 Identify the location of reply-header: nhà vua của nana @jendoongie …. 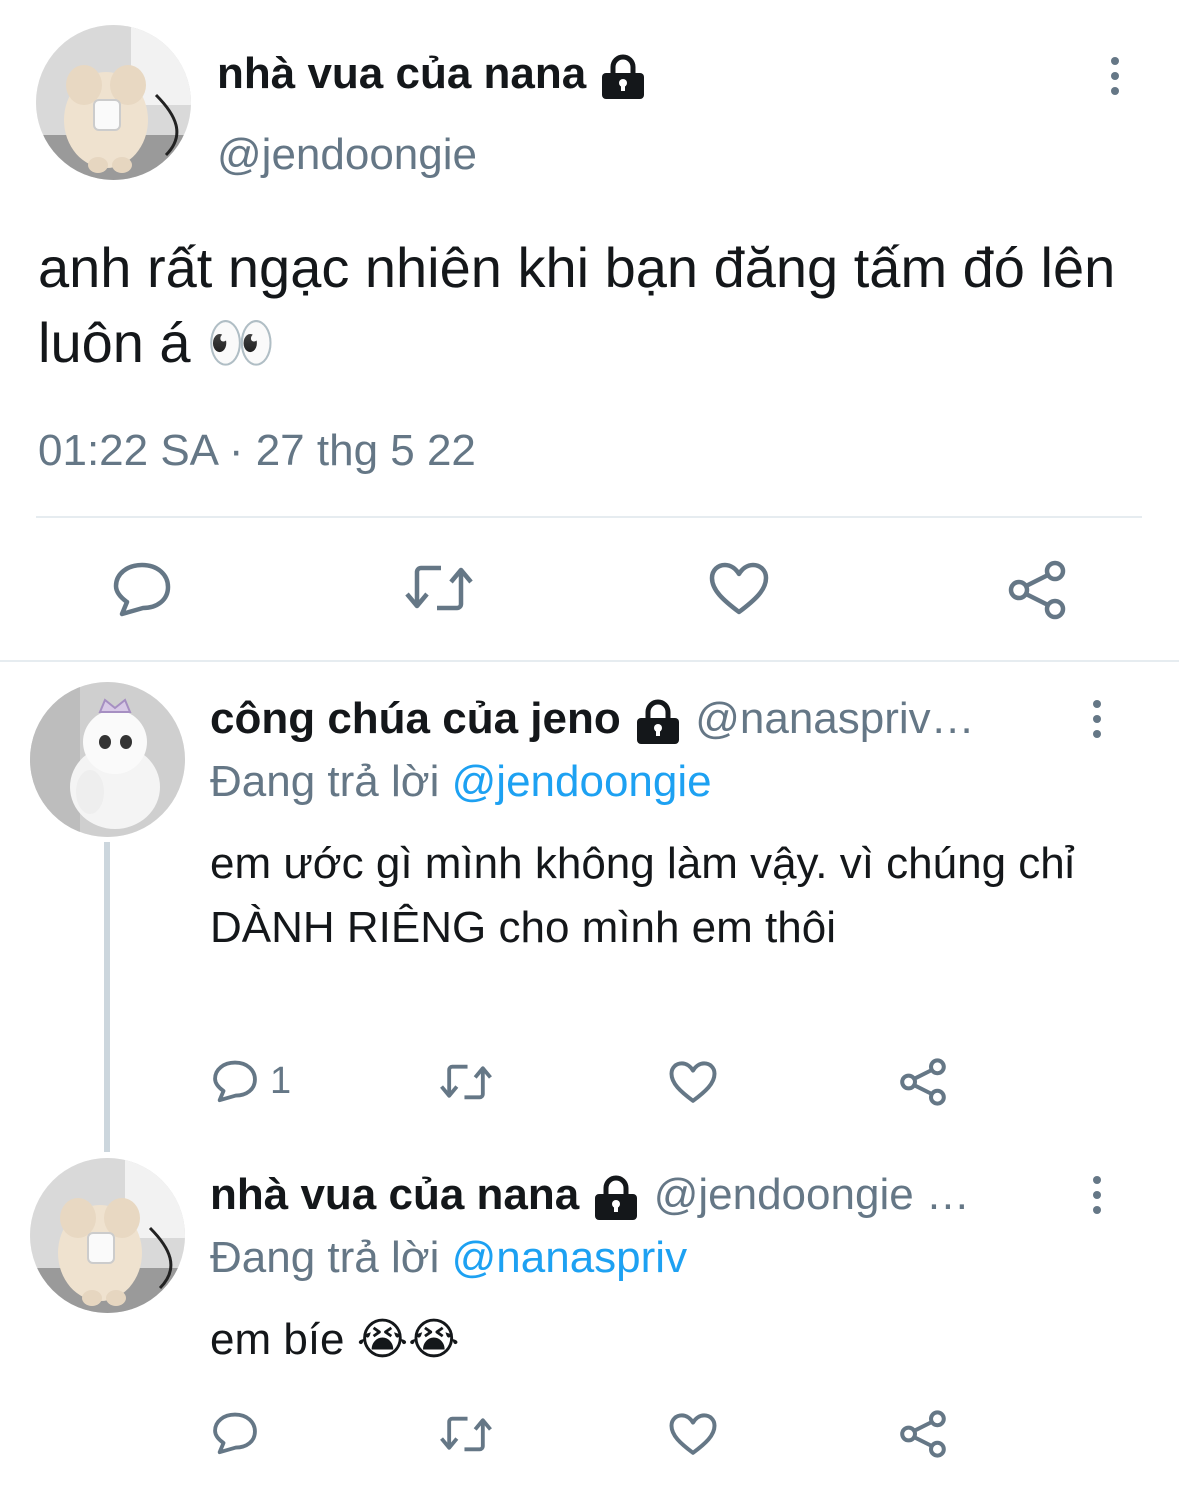
(640, 1195).